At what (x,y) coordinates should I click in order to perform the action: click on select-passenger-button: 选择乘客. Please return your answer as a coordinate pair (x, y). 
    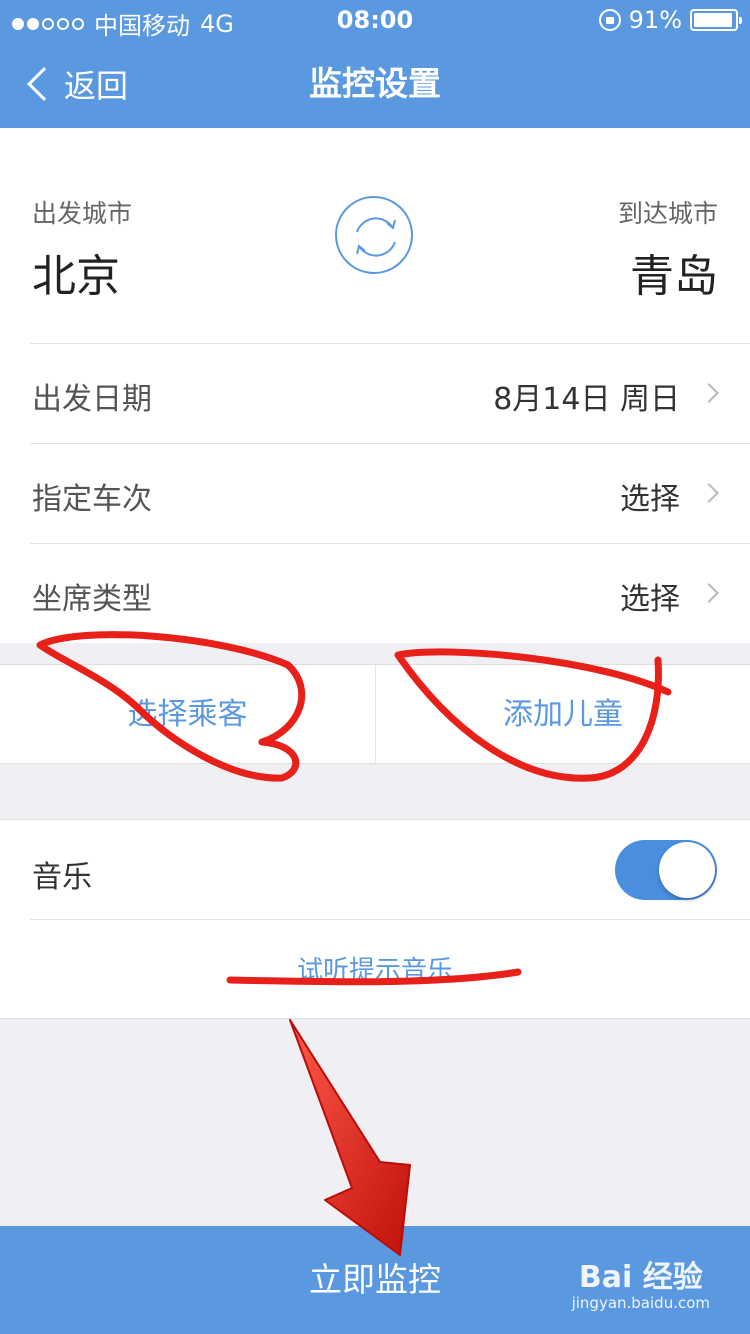
    Looking at the image, I should click on (187, 715).